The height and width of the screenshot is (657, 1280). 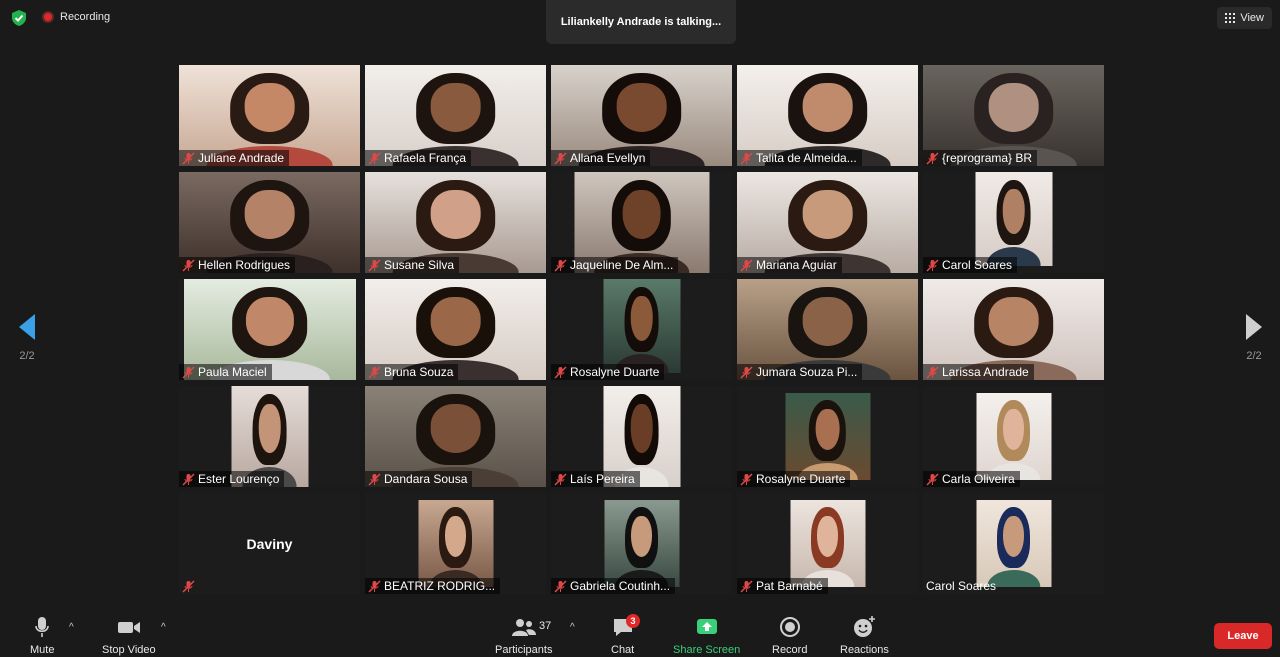 What do you see at coordinates (523, 627) in the screenshot?
I see `participants-icon` at bounding box center [523, 627].